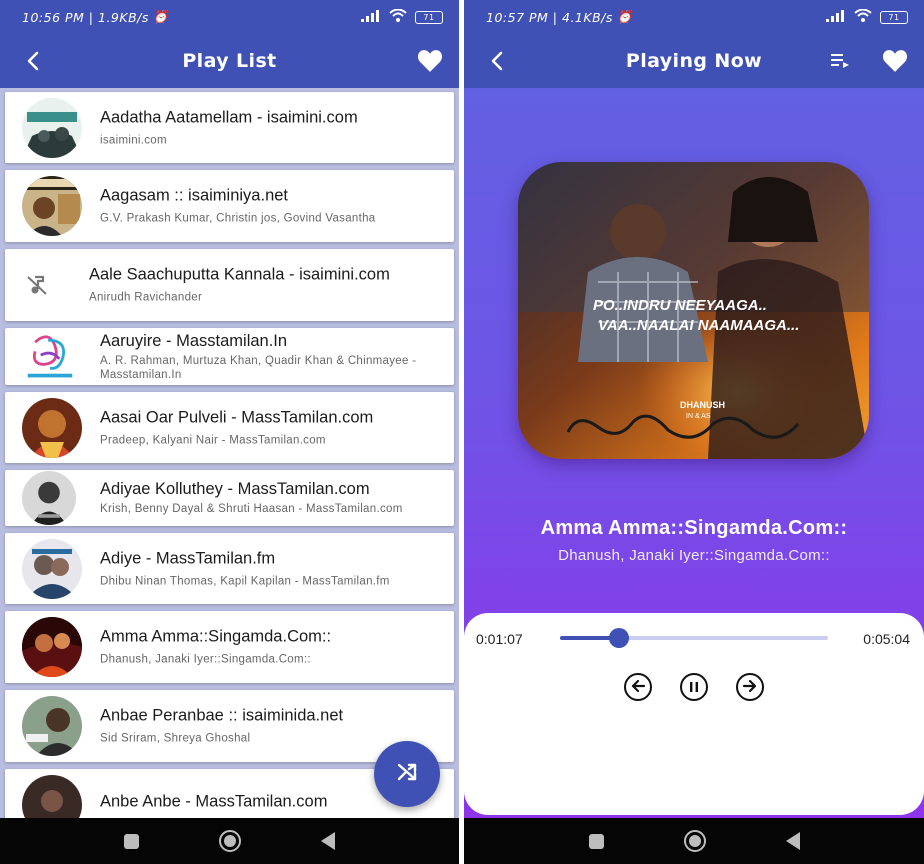 The image size is (924, 864). Describe the element at coordinates (133, 140) in the screenshot. I see `song-artist: isaimini.com` at that location.